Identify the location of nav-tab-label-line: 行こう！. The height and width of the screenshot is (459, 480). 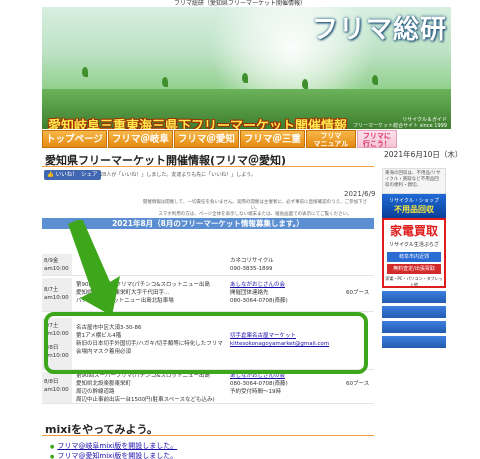
(376, 144).